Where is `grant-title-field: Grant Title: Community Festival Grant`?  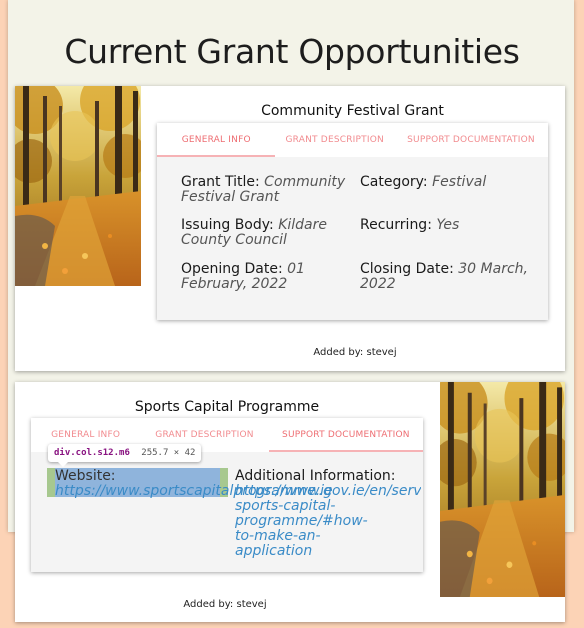
grant-title-field: Grant Title: Community Festival Grant is located at coordinates (266, 190).